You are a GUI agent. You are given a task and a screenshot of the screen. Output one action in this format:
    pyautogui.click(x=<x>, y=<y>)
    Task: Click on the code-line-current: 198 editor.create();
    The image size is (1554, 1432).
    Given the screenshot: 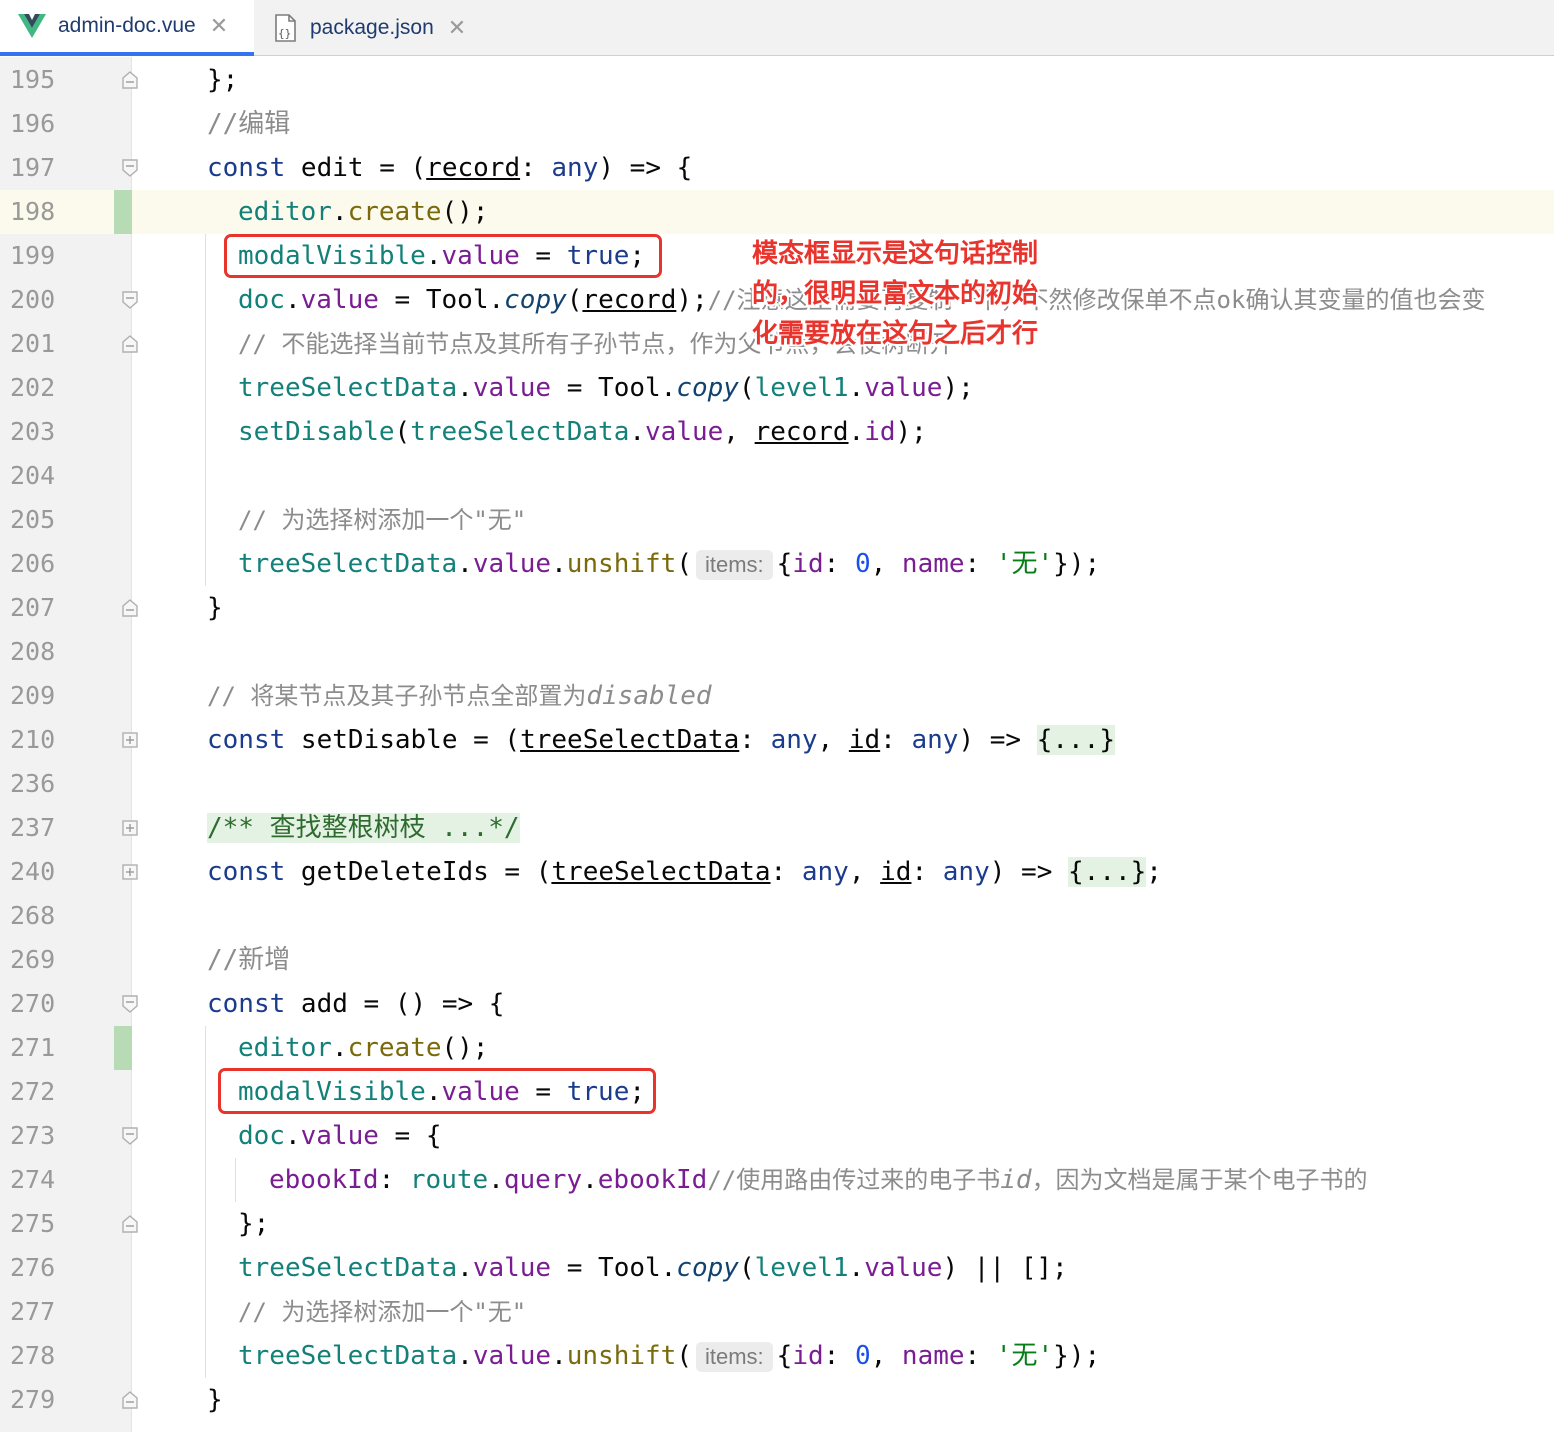 What is the action you would take?
    pyautogui.click(x=777, y=212)
    